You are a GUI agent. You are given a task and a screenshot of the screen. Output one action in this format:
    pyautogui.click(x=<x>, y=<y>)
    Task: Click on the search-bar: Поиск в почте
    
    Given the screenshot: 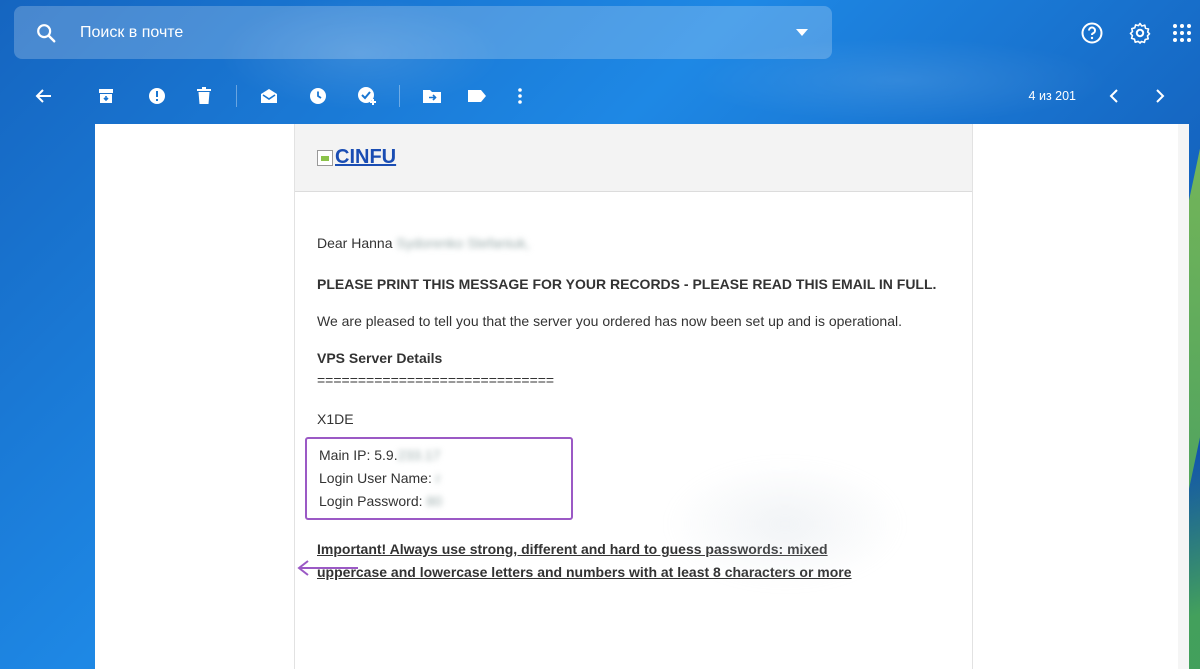 What is the action you would take?
    pyautogui.click(x=423, y=32)
    